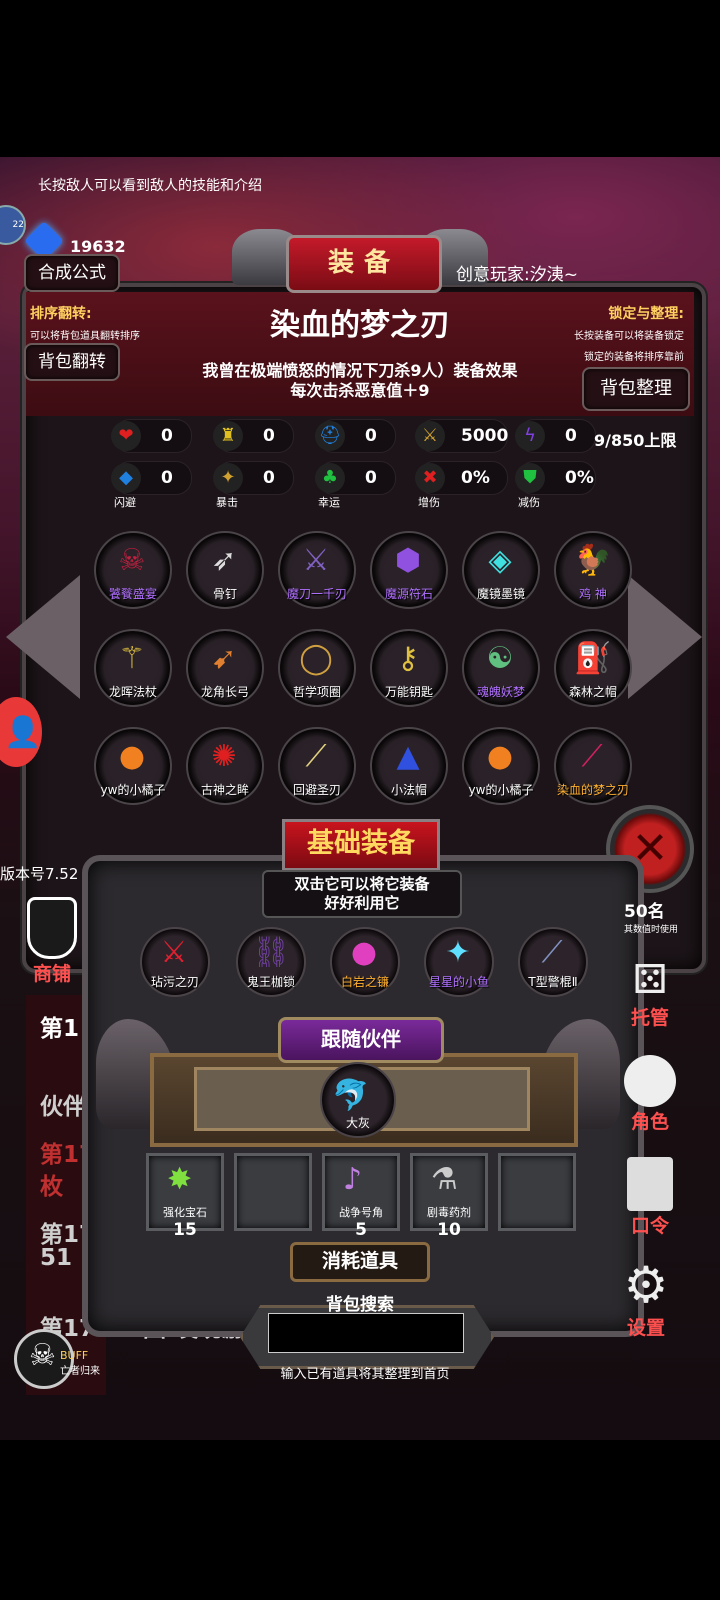 The height and width of the screenshot is (1600, 720). I want to click on role-button: 角色, so click(650, 1094).